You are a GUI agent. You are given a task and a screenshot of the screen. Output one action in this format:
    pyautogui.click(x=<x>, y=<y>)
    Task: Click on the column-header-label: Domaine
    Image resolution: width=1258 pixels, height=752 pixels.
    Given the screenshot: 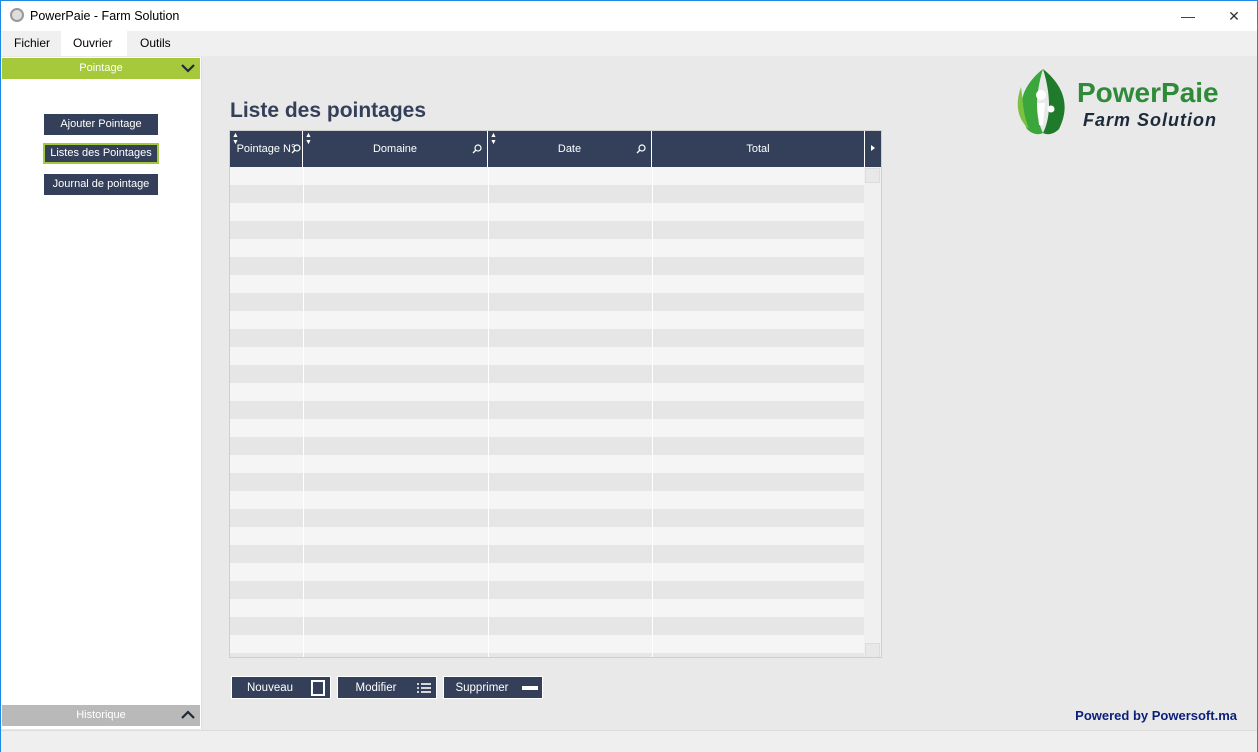 What is the action you would take?
    pyautogui.click(x=395, y=149)
    